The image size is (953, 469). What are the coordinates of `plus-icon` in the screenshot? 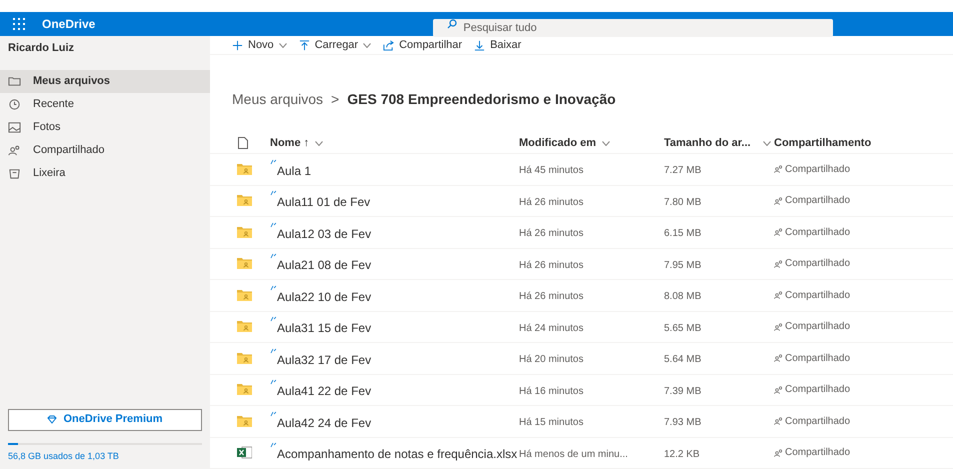 It's located at (237, 45).